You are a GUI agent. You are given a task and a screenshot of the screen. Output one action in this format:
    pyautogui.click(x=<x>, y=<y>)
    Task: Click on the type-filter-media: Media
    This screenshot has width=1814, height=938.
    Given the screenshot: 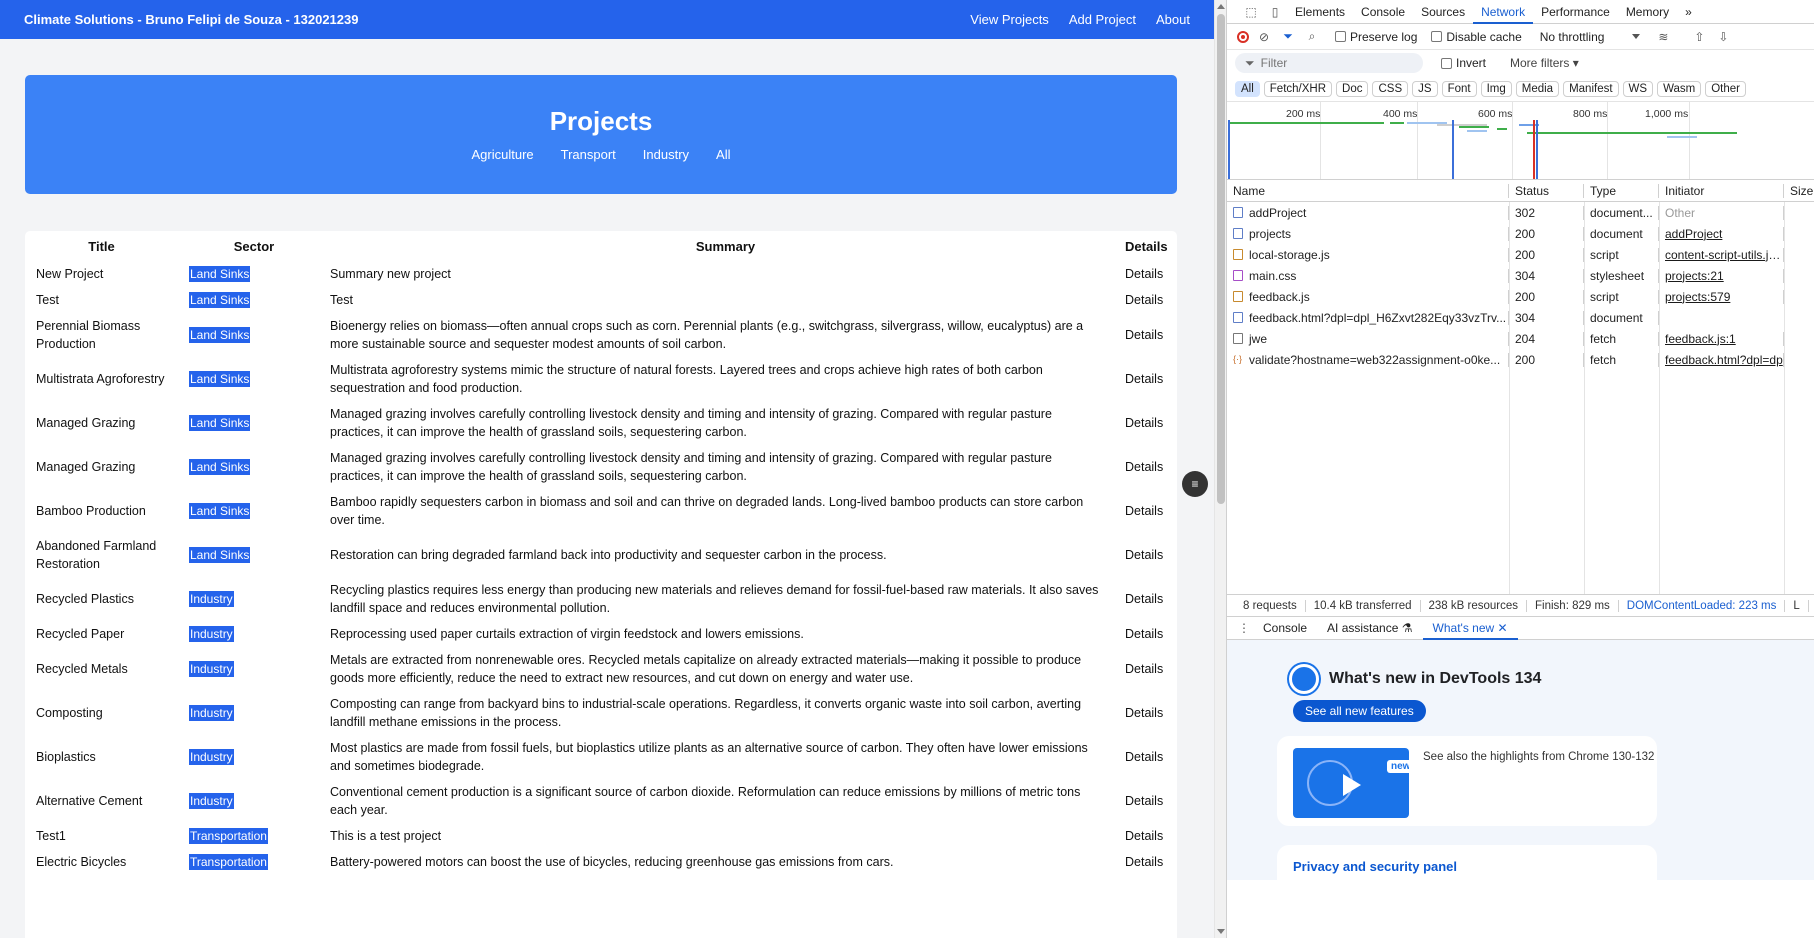 What is the action you would take?
    pyautogui.click(x=1537, y=88)
    